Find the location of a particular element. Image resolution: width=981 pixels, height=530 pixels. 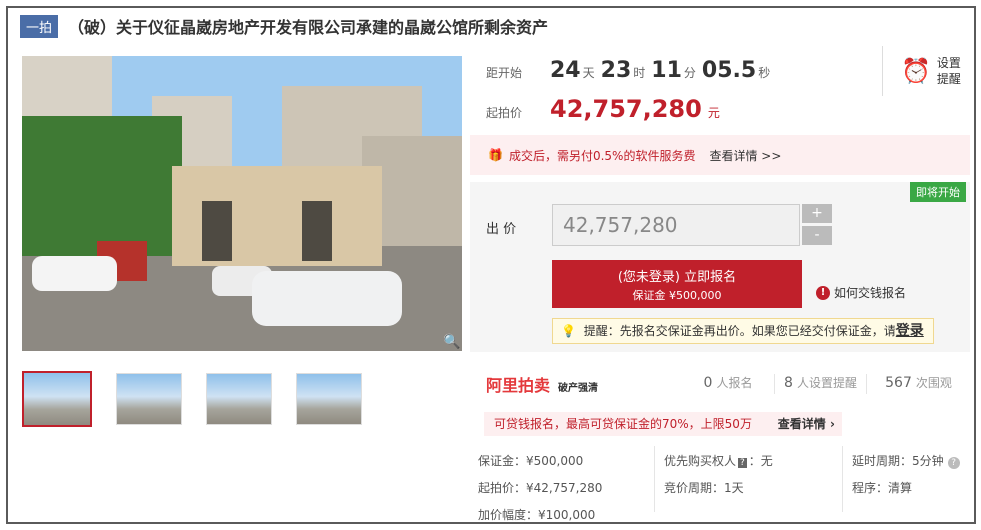

signup-label: (您未登录) 立即报名 is located at coordinates (677, 277).